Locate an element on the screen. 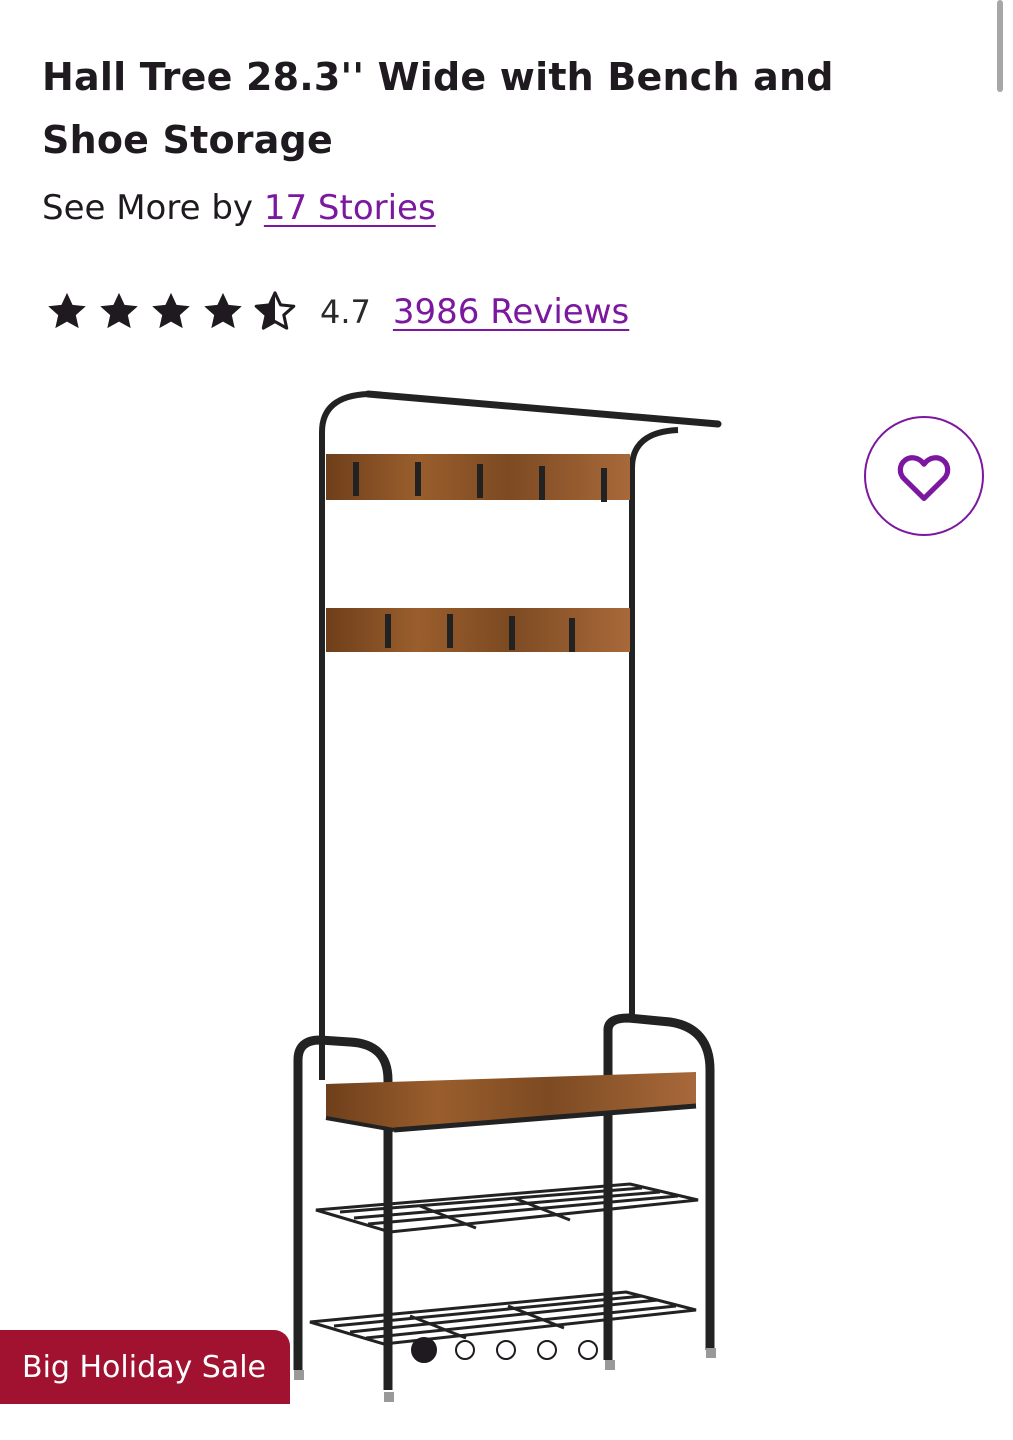 The width and height of the screenshot is (1013, 1440). heart-icon is located at coordinates (924, 478).